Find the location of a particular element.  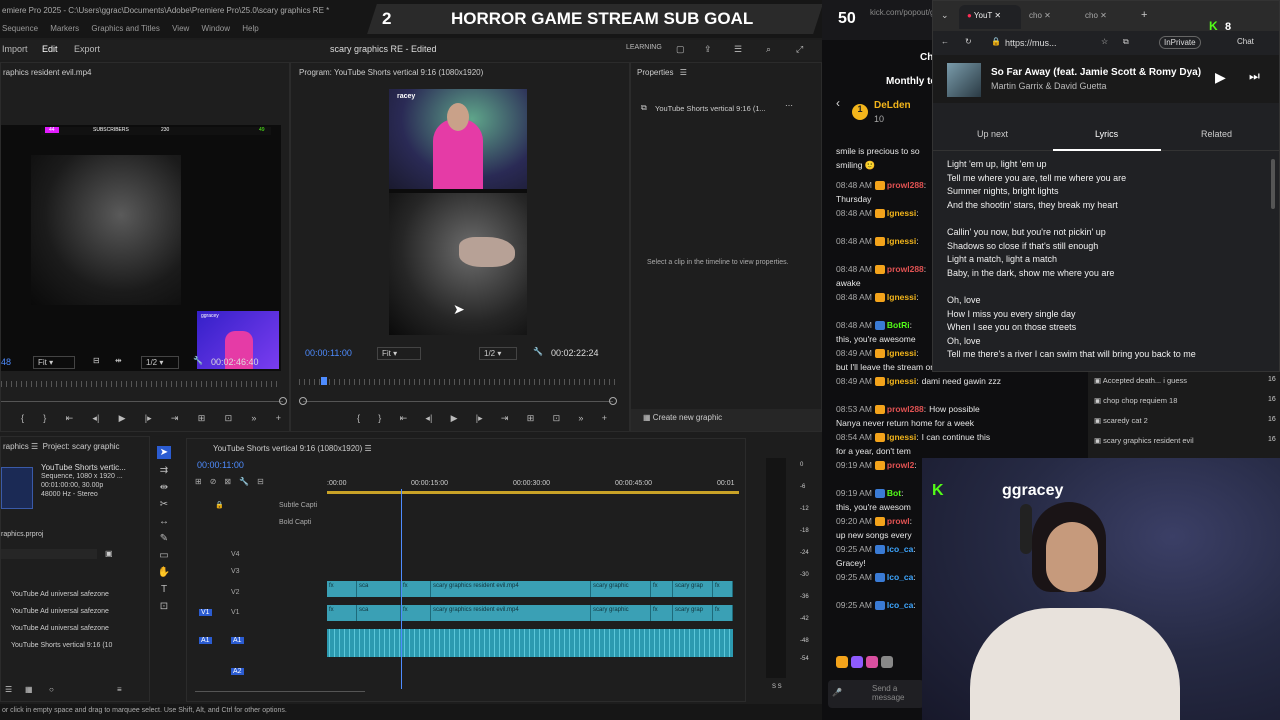

chat-username: BotRi is located at coordinates (898, 325).